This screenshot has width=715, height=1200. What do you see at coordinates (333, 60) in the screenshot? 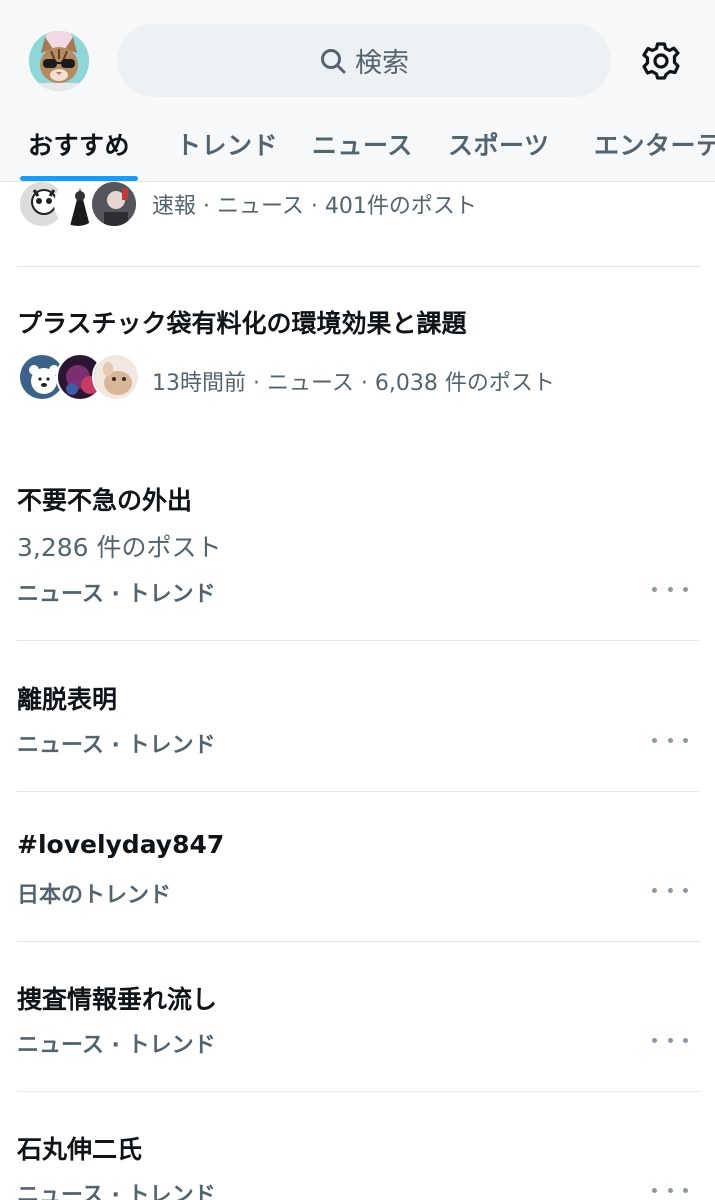
I see `search-icon` at bounding box center [333, 60].